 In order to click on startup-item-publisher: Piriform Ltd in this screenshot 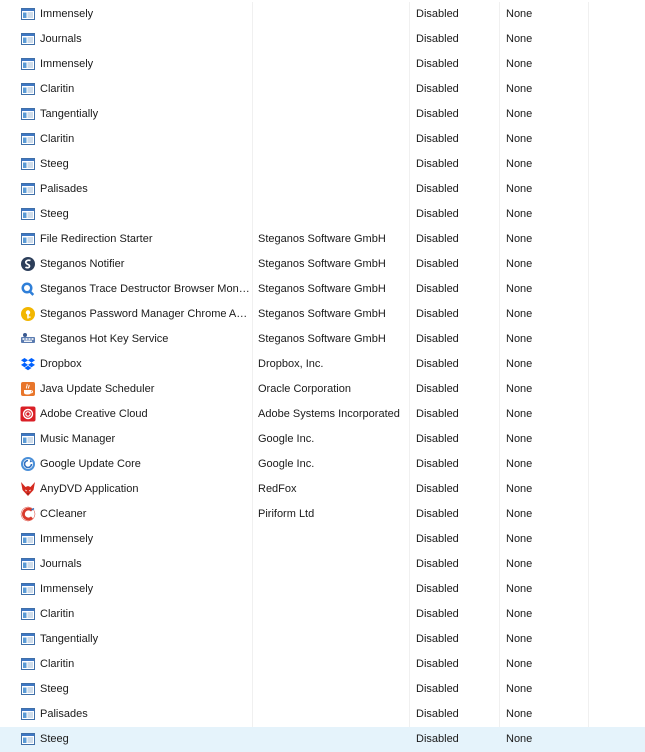, I will do `click(286, 513)`.